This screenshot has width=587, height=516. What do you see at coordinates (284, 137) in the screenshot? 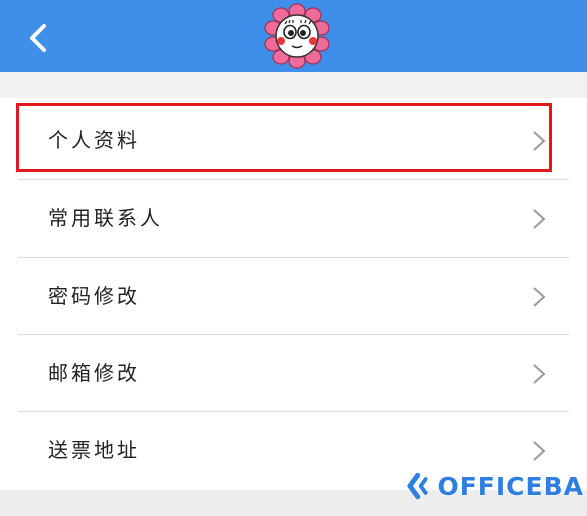
I see `highlight-box` at bounding box center [284, 137].